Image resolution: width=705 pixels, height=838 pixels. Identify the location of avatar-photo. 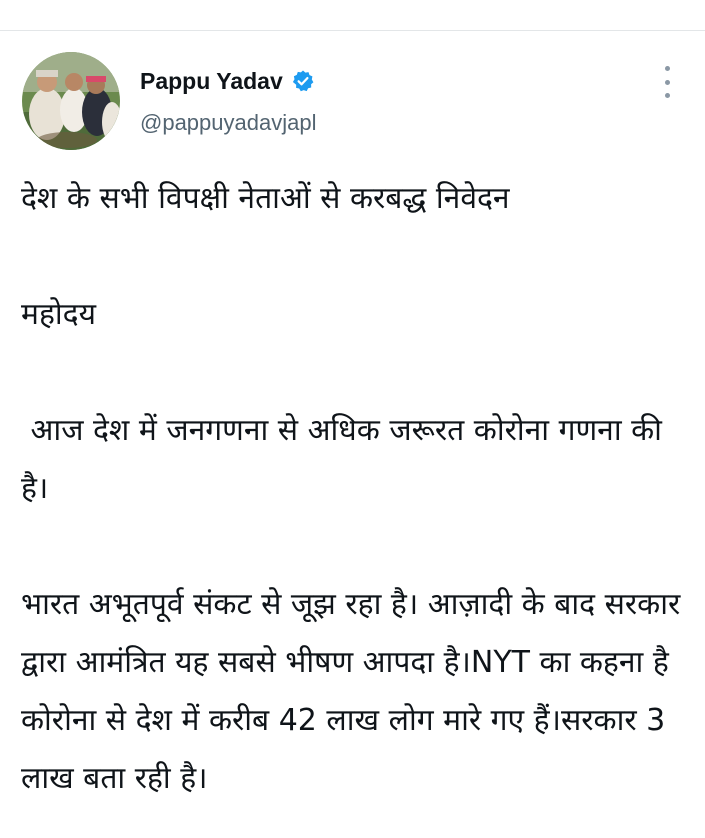
(71, 101).